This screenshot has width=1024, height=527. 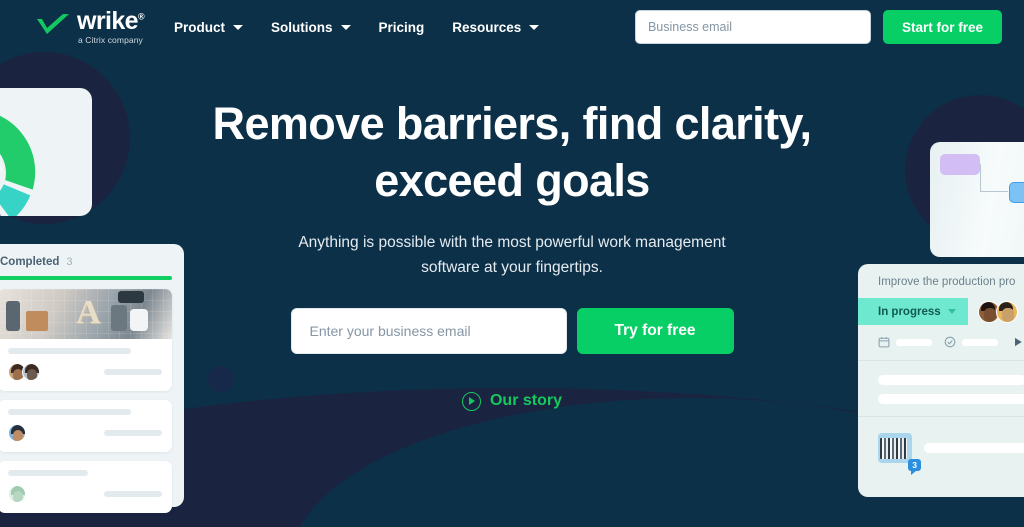 I want to click on nav-label: Product, so click(x=199, y=27).